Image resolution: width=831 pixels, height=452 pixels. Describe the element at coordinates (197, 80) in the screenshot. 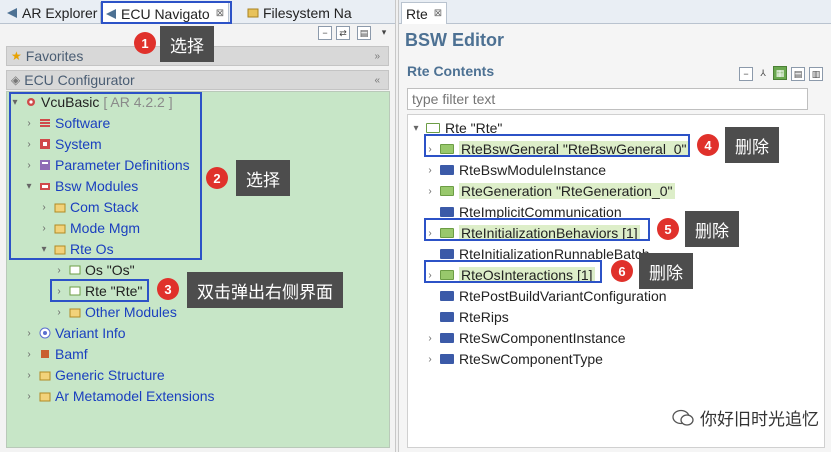

I see `ecu-configurator-section: ◈ ECU Configurator «` at that location.